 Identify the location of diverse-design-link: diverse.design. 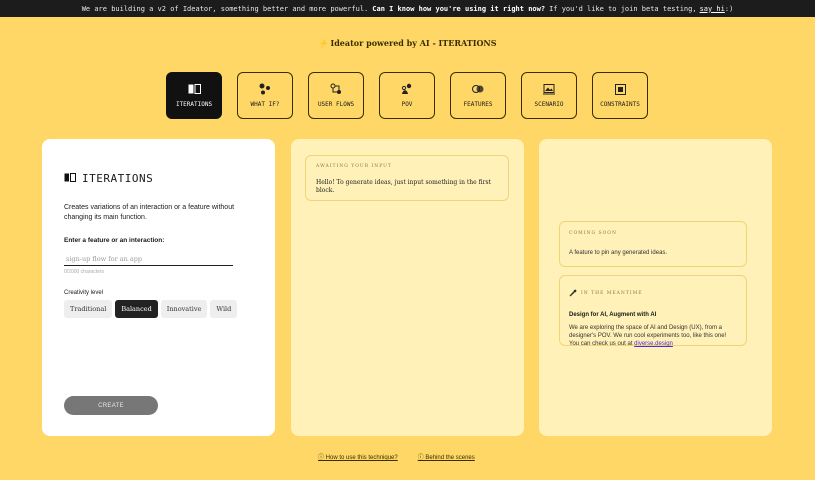
(653, 344).